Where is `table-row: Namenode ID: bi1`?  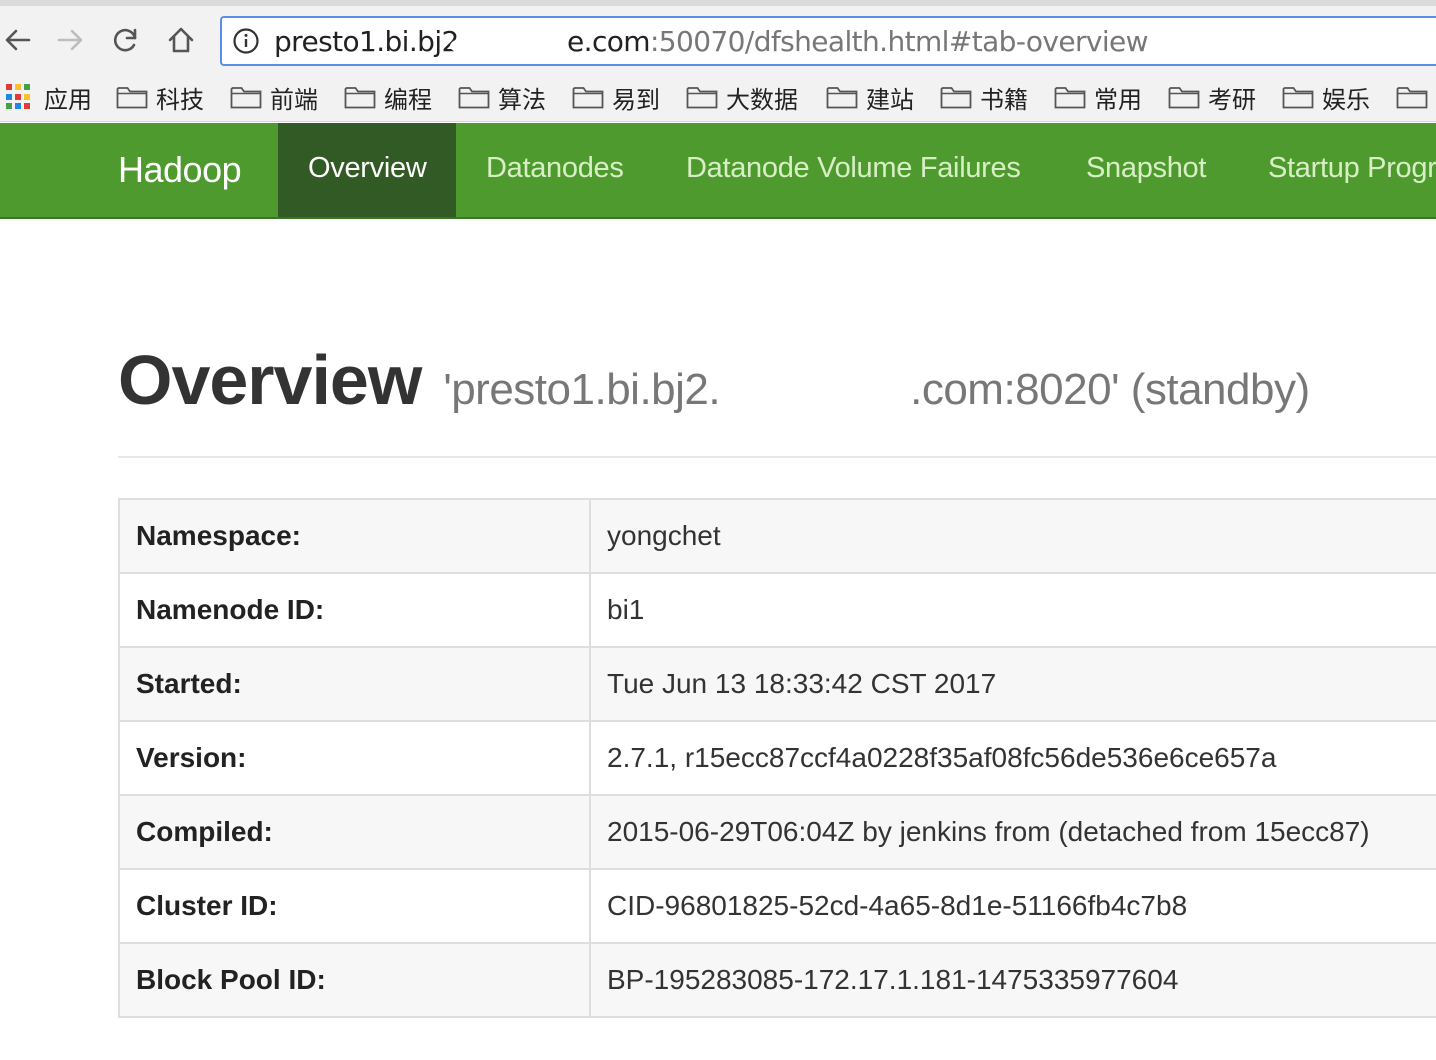 table-row: Namenode ID: bi1 is located at coordinates (777, 610).